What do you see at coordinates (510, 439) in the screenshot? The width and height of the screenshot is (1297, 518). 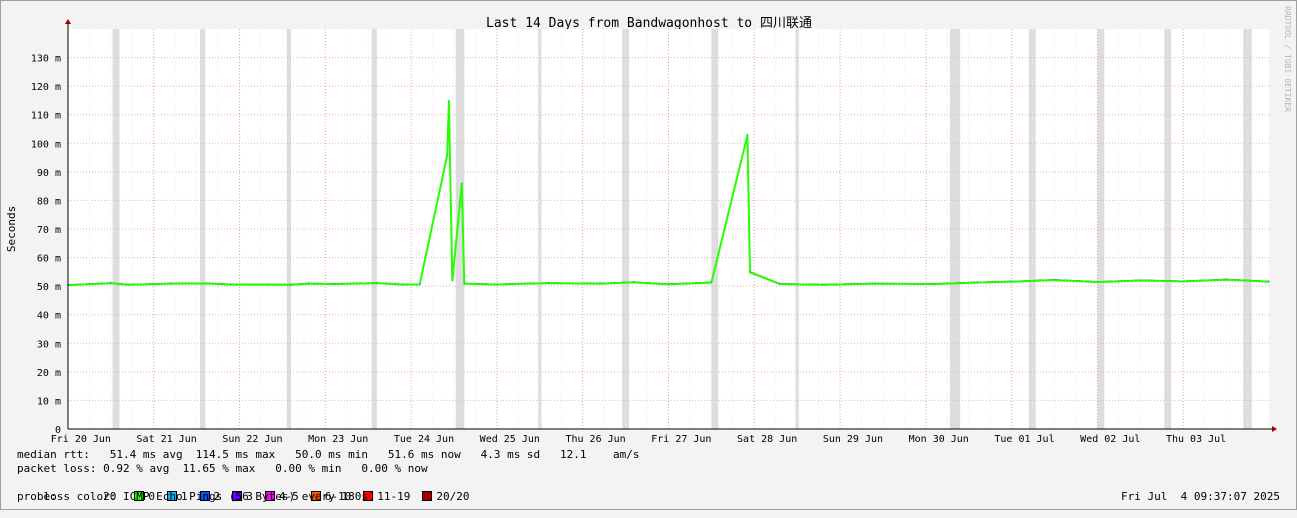 I see `x-tick-label: Wed 25 Jun` at bounding box center [510, 439].